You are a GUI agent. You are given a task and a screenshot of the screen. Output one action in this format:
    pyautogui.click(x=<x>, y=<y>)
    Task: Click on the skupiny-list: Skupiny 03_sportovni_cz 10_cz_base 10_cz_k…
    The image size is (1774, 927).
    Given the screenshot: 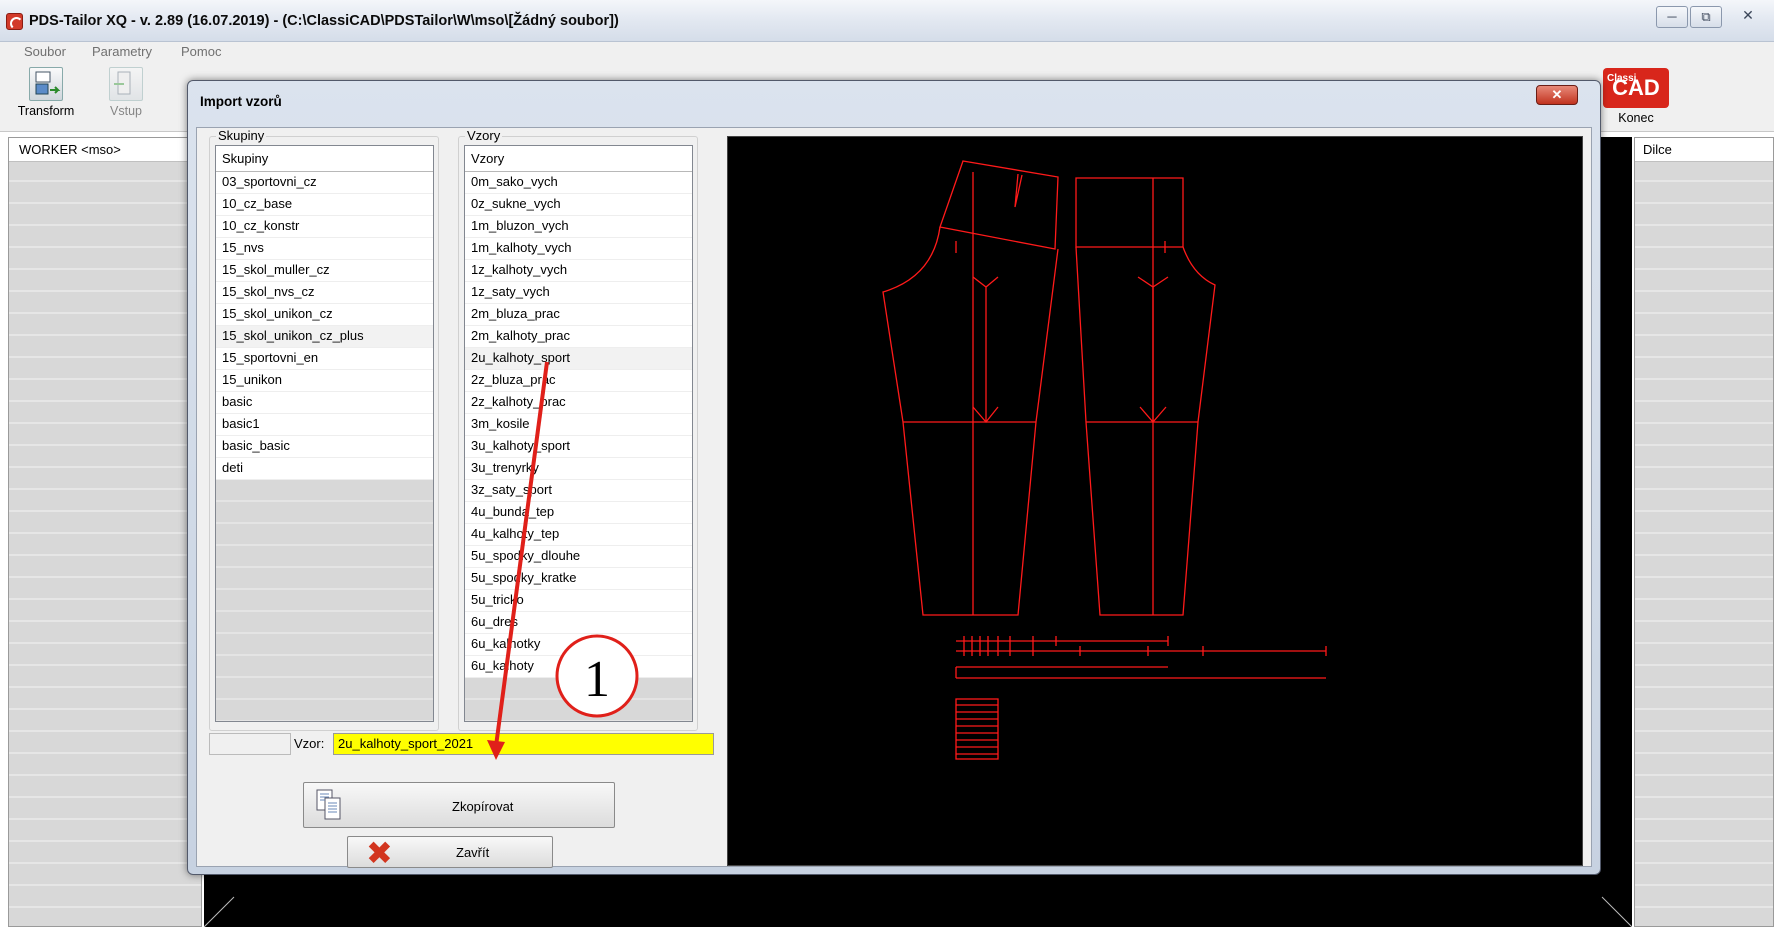 What is the action you would take?
    pyautogui.click(x=324, y=433)
    